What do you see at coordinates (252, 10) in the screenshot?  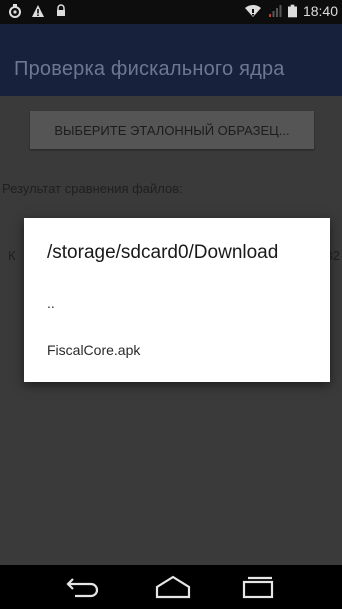 I see `wifi-icon` at bounding box center [252, 10].